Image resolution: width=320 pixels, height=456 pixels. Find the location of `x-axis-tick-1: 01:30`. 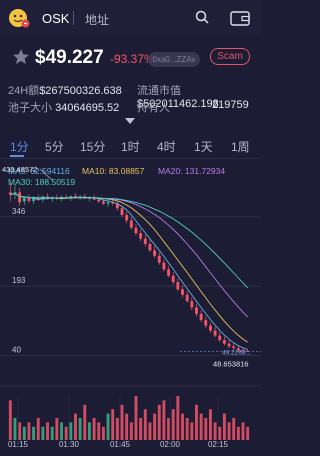

x-axis-tick-1: 01:30 is located at coordinates (69, 444).